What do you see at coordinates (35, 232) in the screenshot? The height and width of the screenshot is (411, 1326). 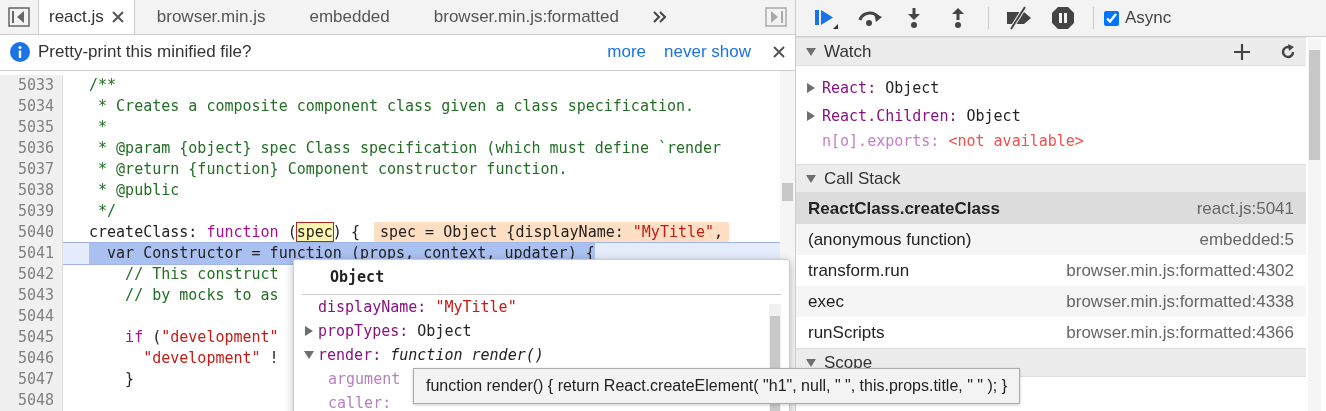 I see `line-number: 5040` at bounding box center [35, 232].